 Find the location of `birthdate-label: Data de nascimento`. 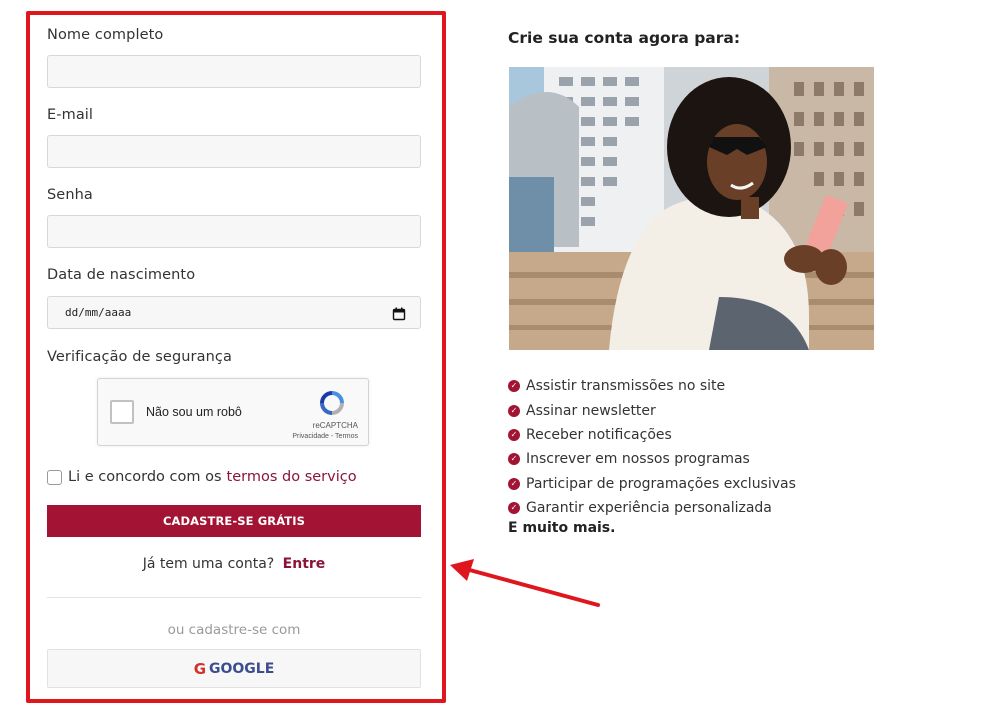

birthdate-label: Data de nascimento is located at coordinates (121, 275).